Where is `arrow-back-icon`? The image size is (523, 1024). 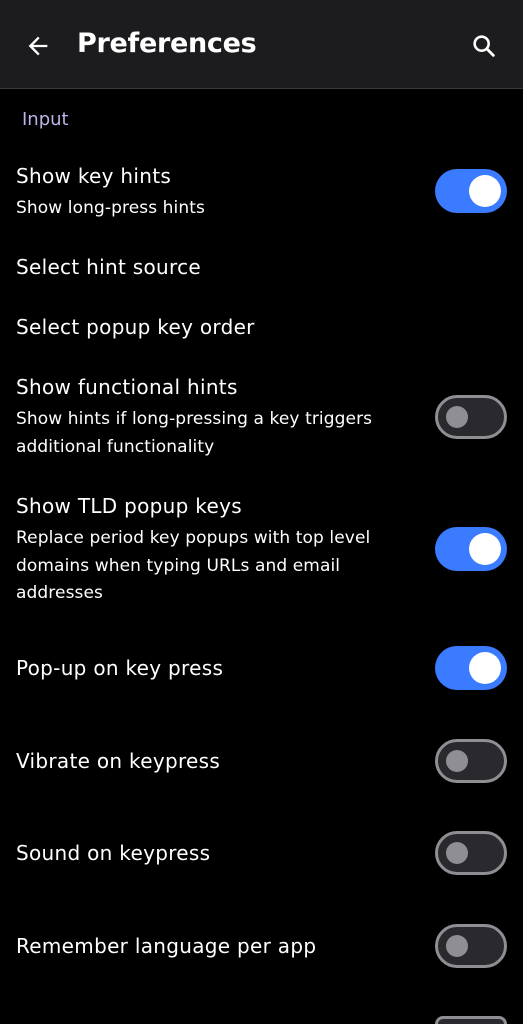 arrow-back-icon is located at coordinates (38, 46).